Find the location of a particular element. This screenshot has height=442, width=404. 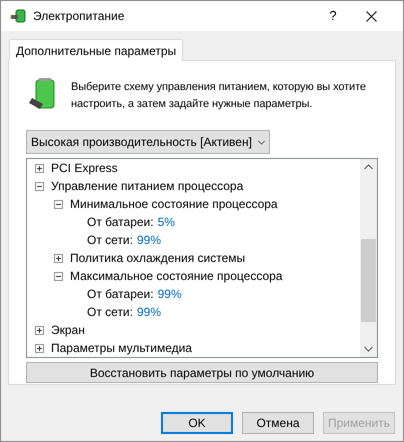

tree-item: Максимальное состояние процессора is located at coordinates (176, 276).